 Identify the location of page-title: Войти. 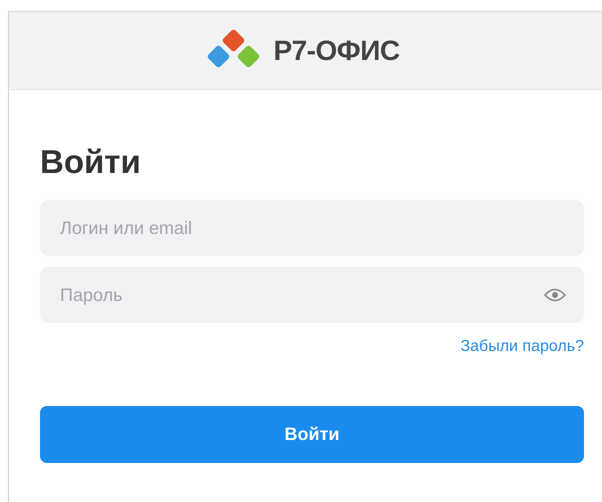
(91, 162).